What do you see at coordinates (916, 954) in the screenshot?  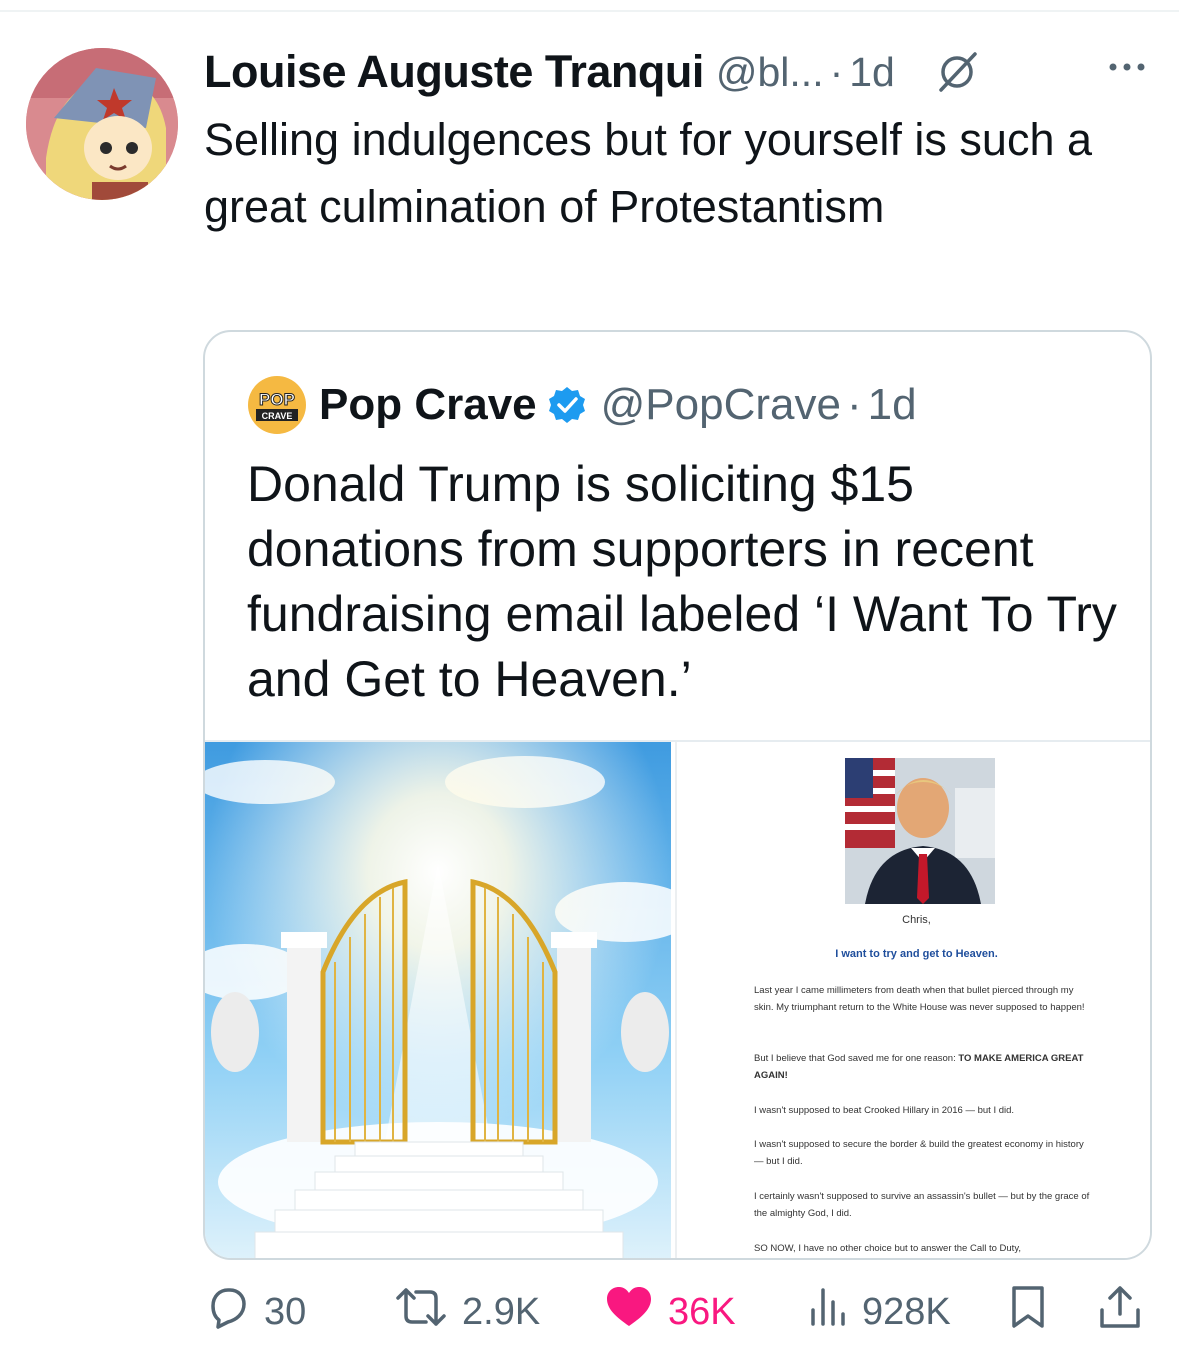 I see `email-subject: I want to try and get to Heaven.` at bounding box center [916, 954].